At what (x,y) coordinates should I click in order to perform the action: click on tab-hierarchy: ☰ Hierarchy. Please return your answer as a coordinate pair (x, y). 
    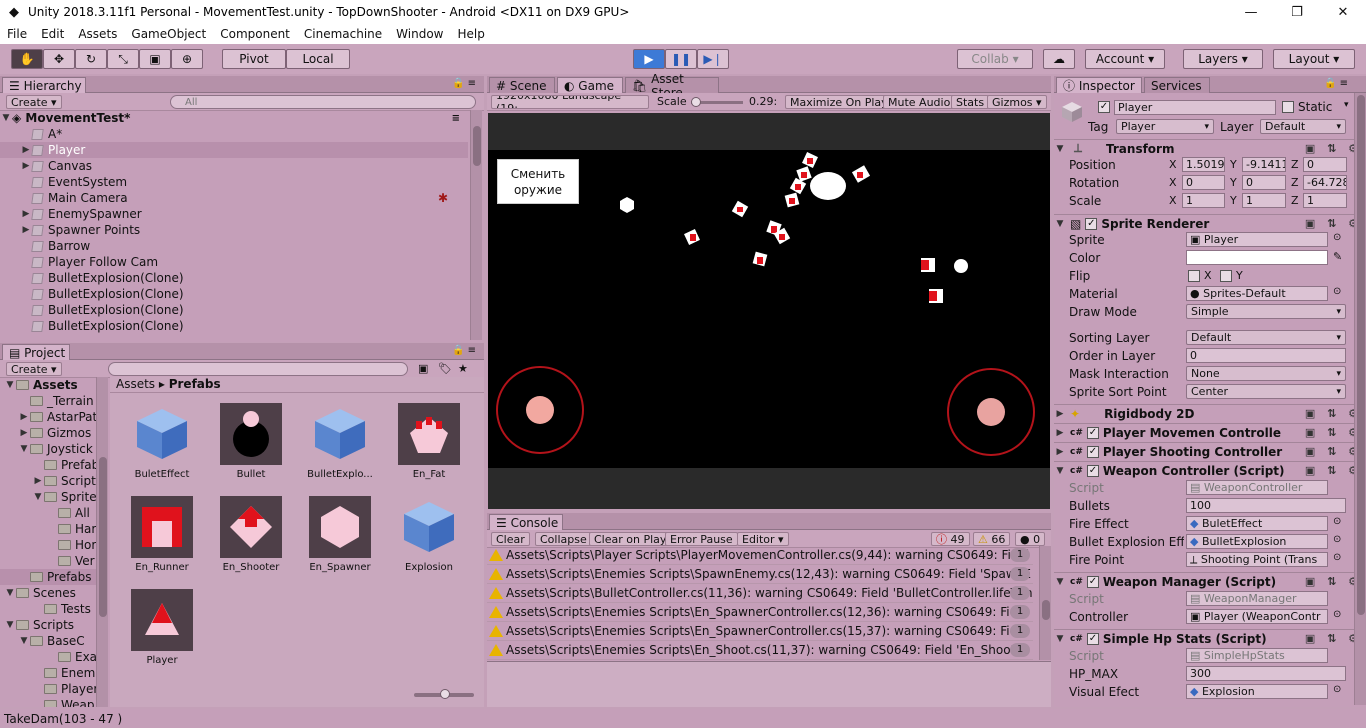
    Looking at the image, I should click on (44, 85).